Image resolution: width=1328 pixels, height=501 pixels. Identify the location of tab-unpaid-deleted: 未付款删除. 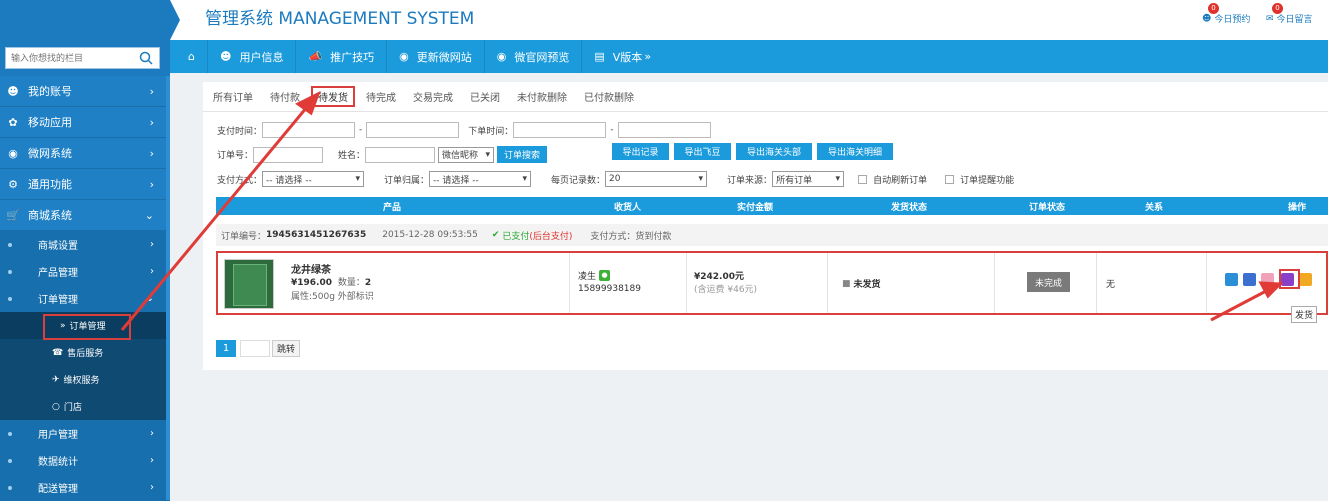
(542, 96).